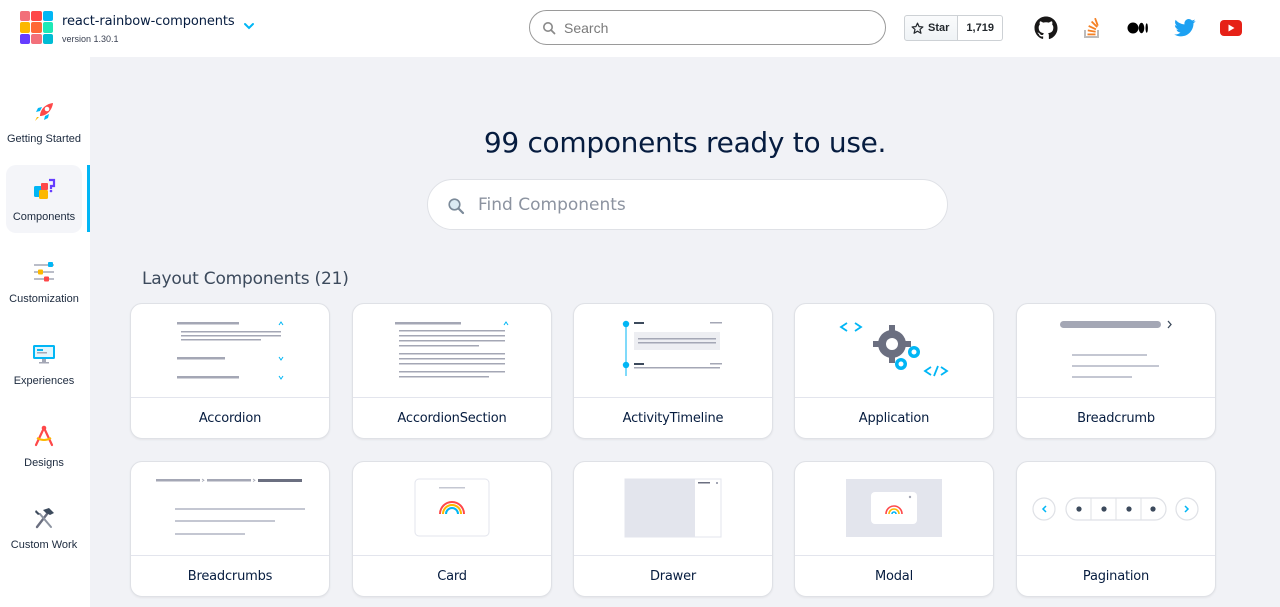 Image resolution: width=1280 pixels, height=607 pixels. What do you see at coordinates (452, 418) in the screenshot?
I see `card-label: AccordionSection` at bounding box center [452, 418].